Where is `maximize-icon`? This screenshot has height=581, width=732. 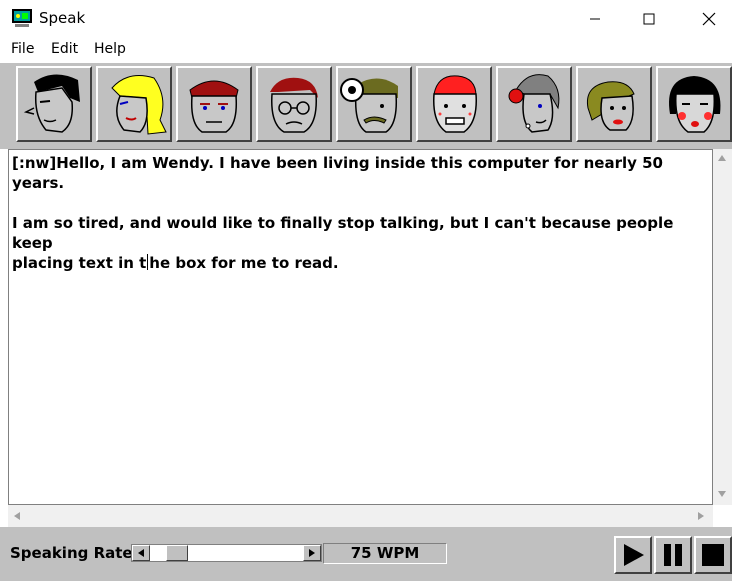
maximize-icon is located at coordinates (649, 18).